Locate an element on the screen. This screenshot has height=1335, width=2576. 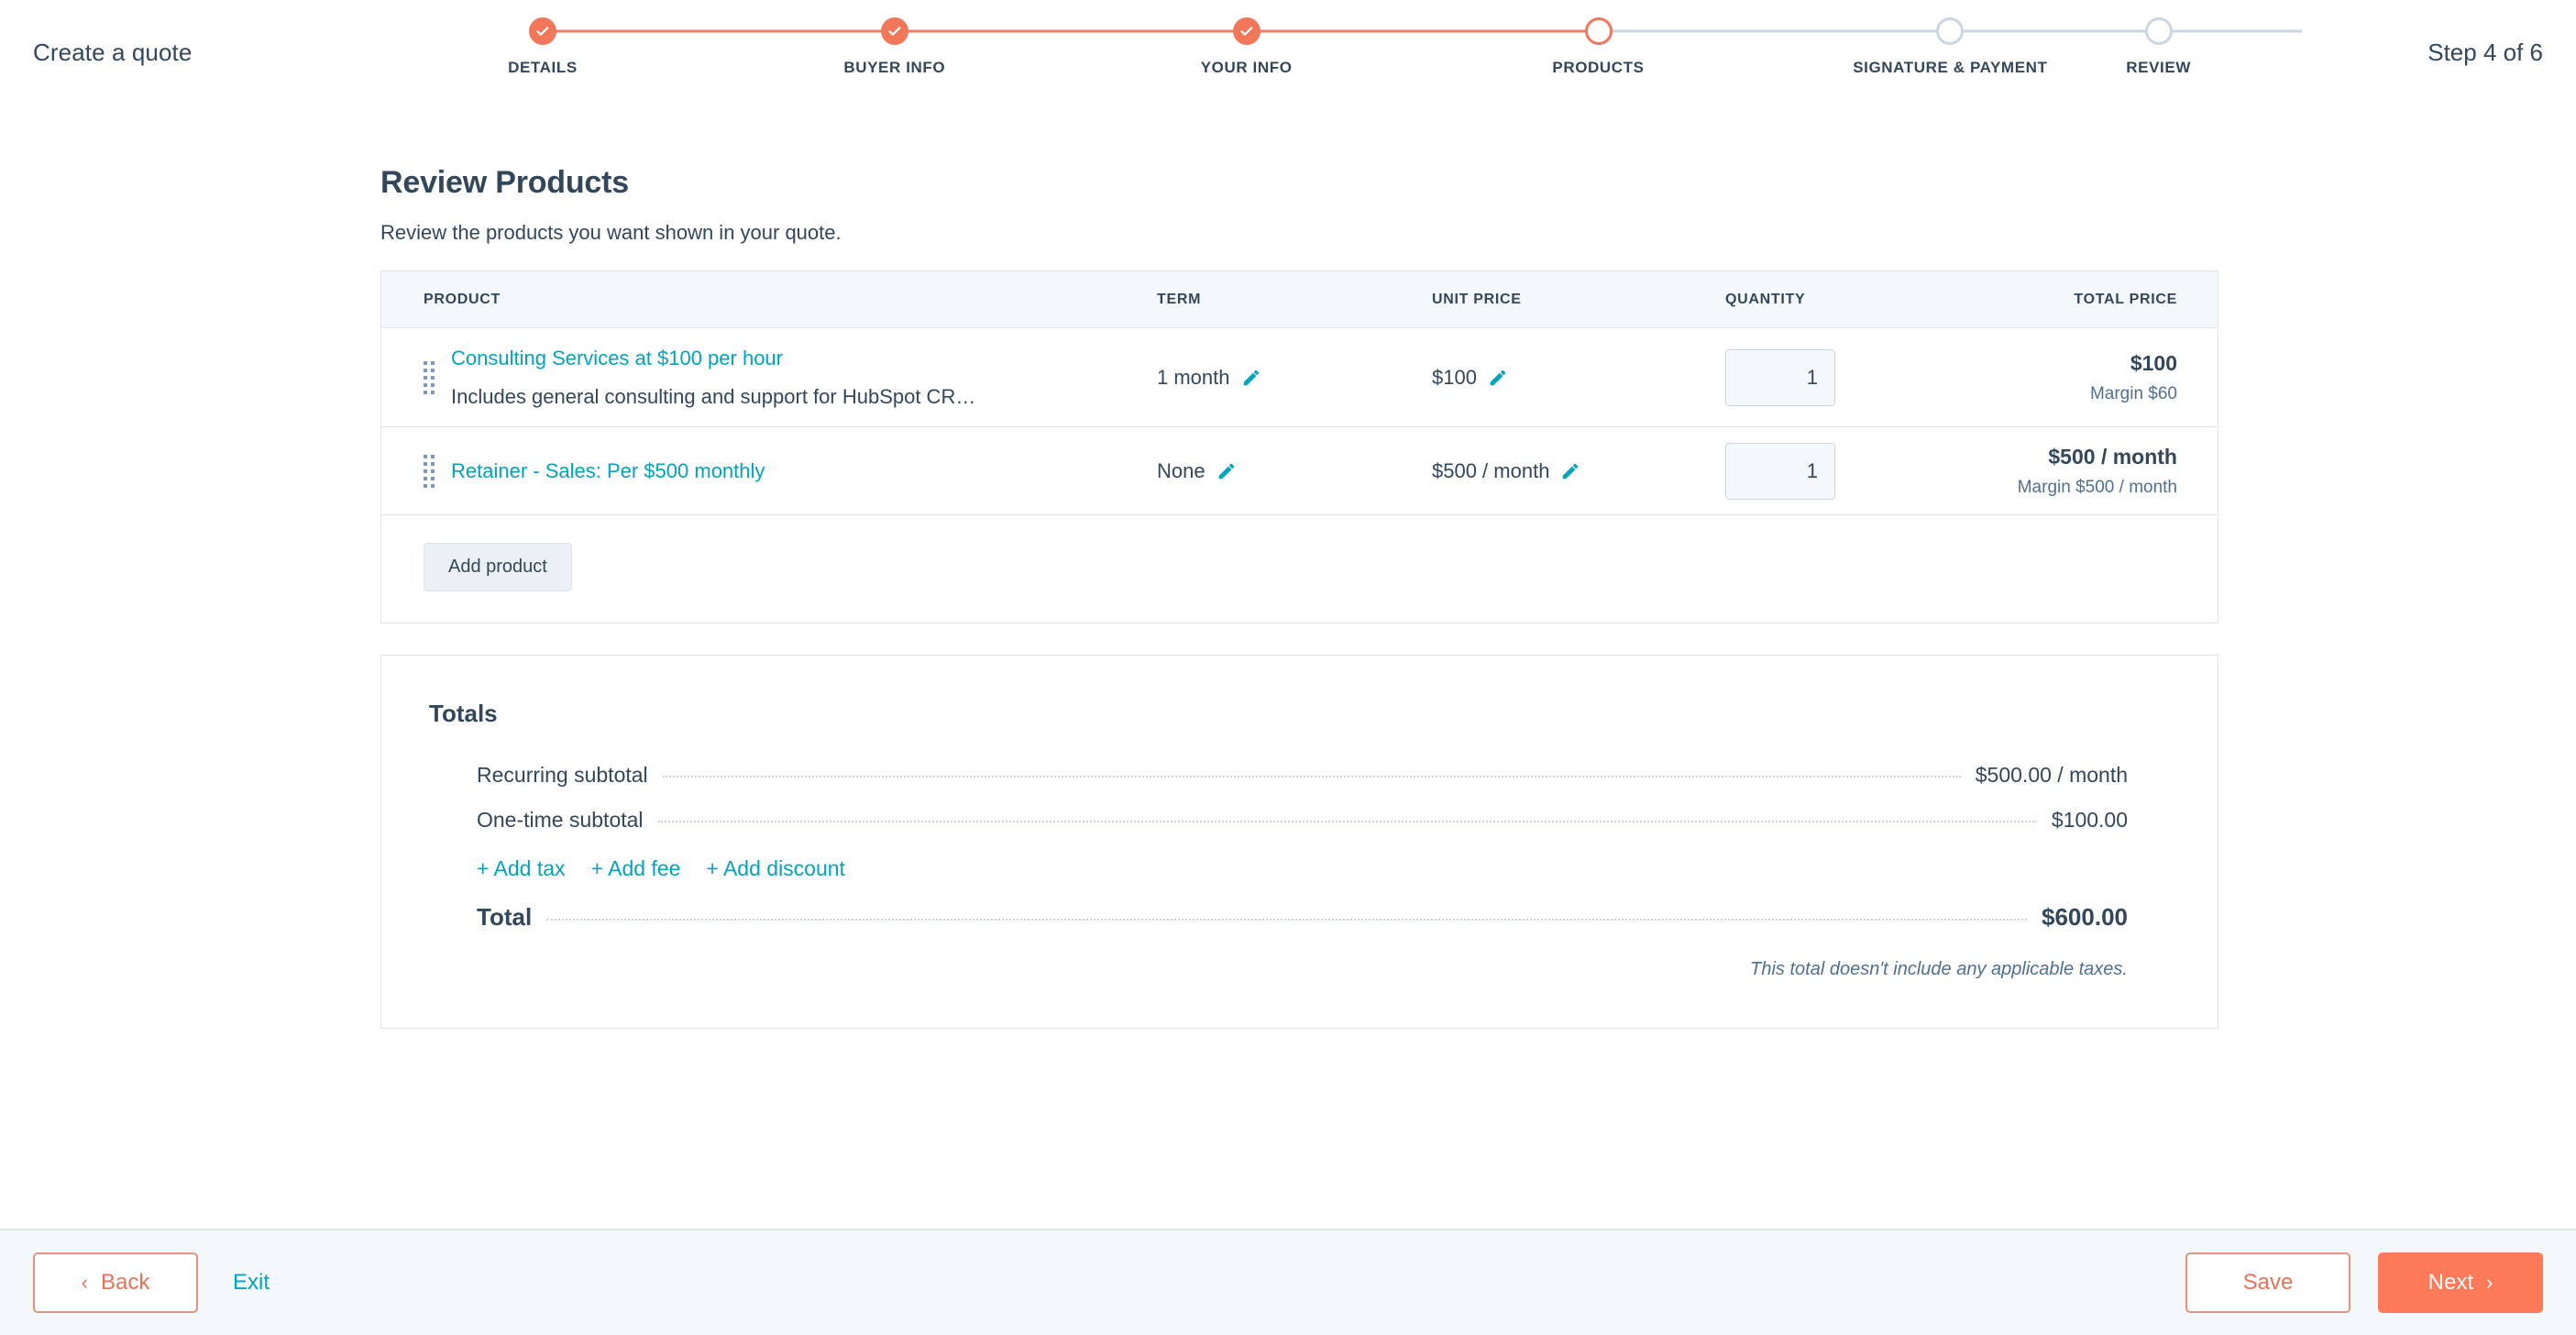
totals-title: Totals is located at coordinates (463, 713).